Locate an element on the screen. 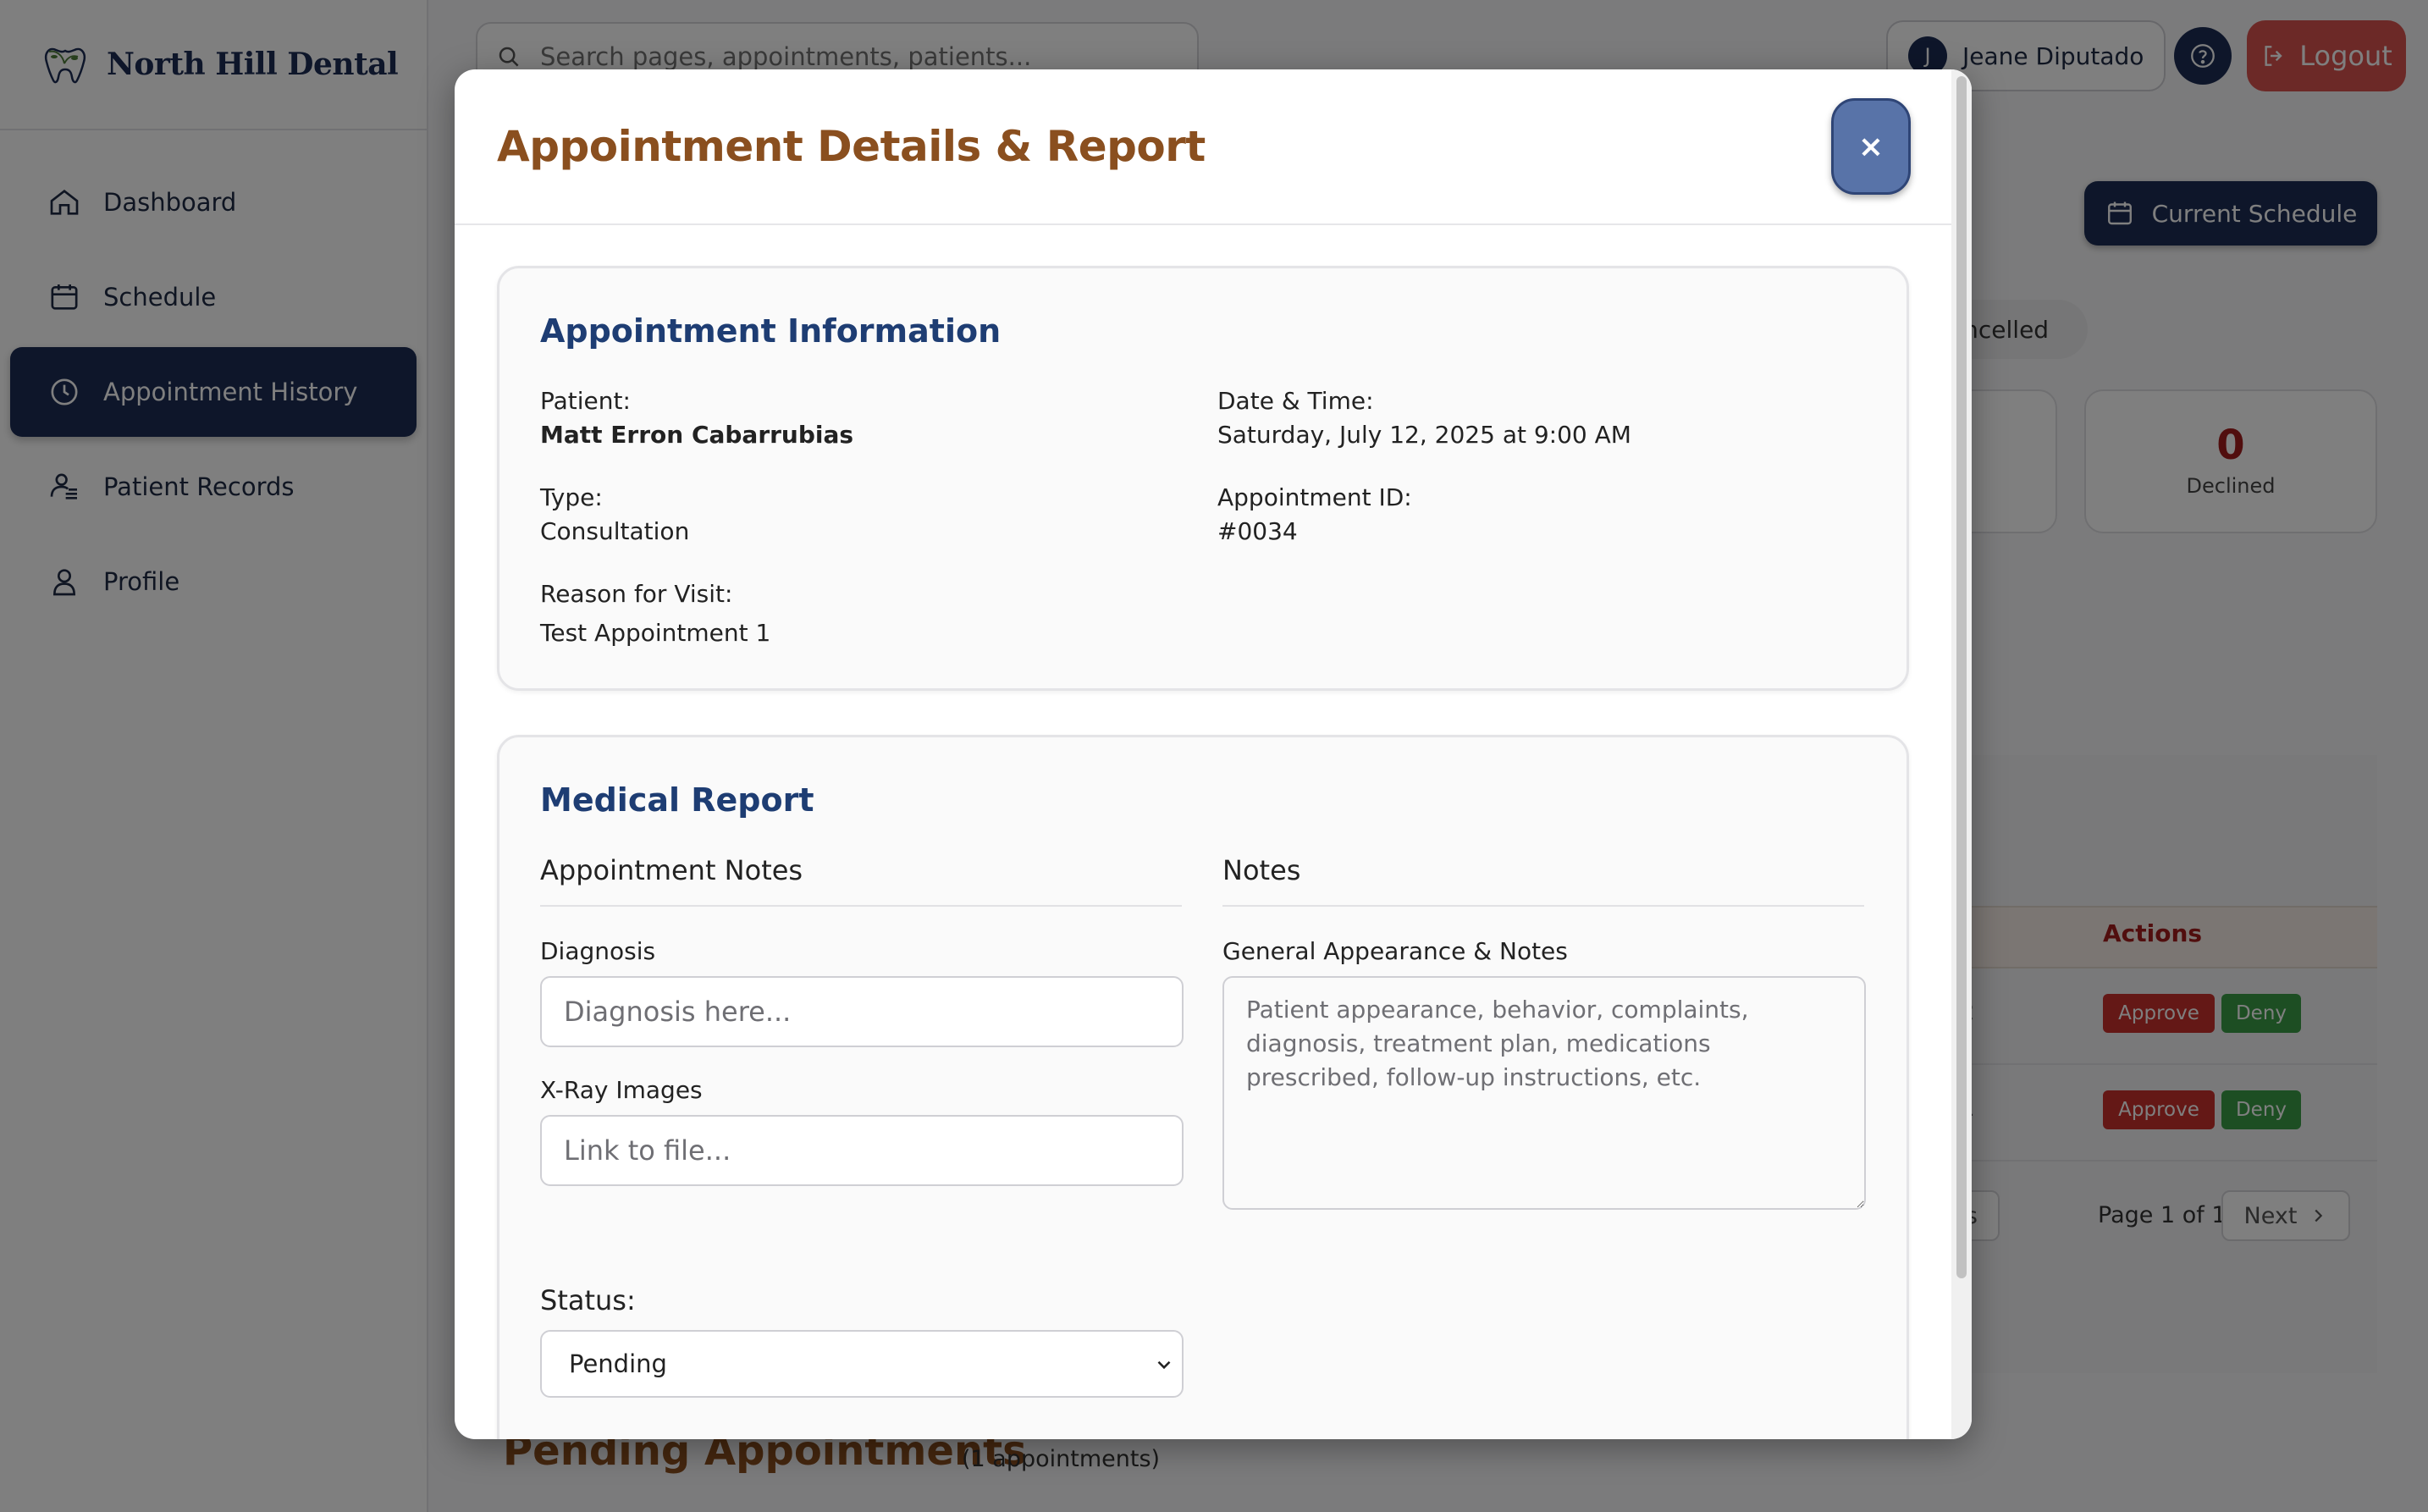 This screenshot has width=2428, height=1512. type-value: Consultation is located at coordinates (615, 531).